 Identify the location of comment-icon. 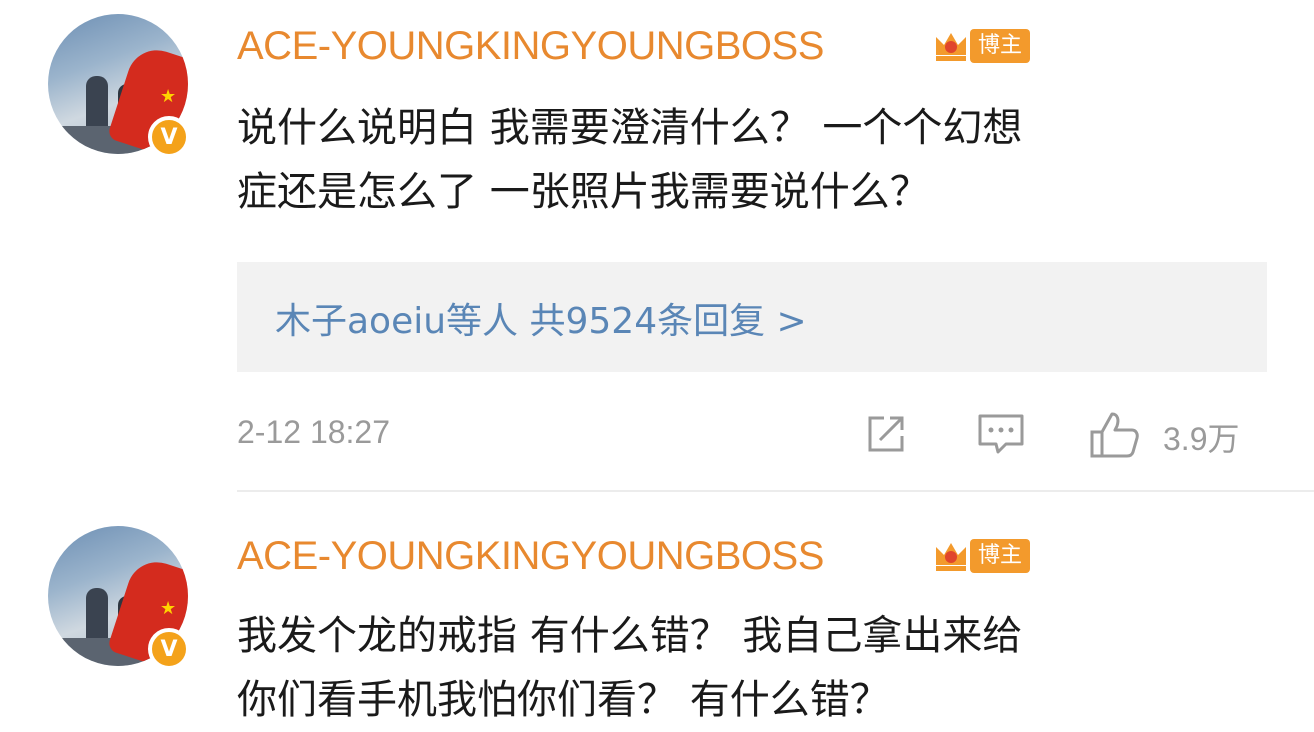
(1001, 434).